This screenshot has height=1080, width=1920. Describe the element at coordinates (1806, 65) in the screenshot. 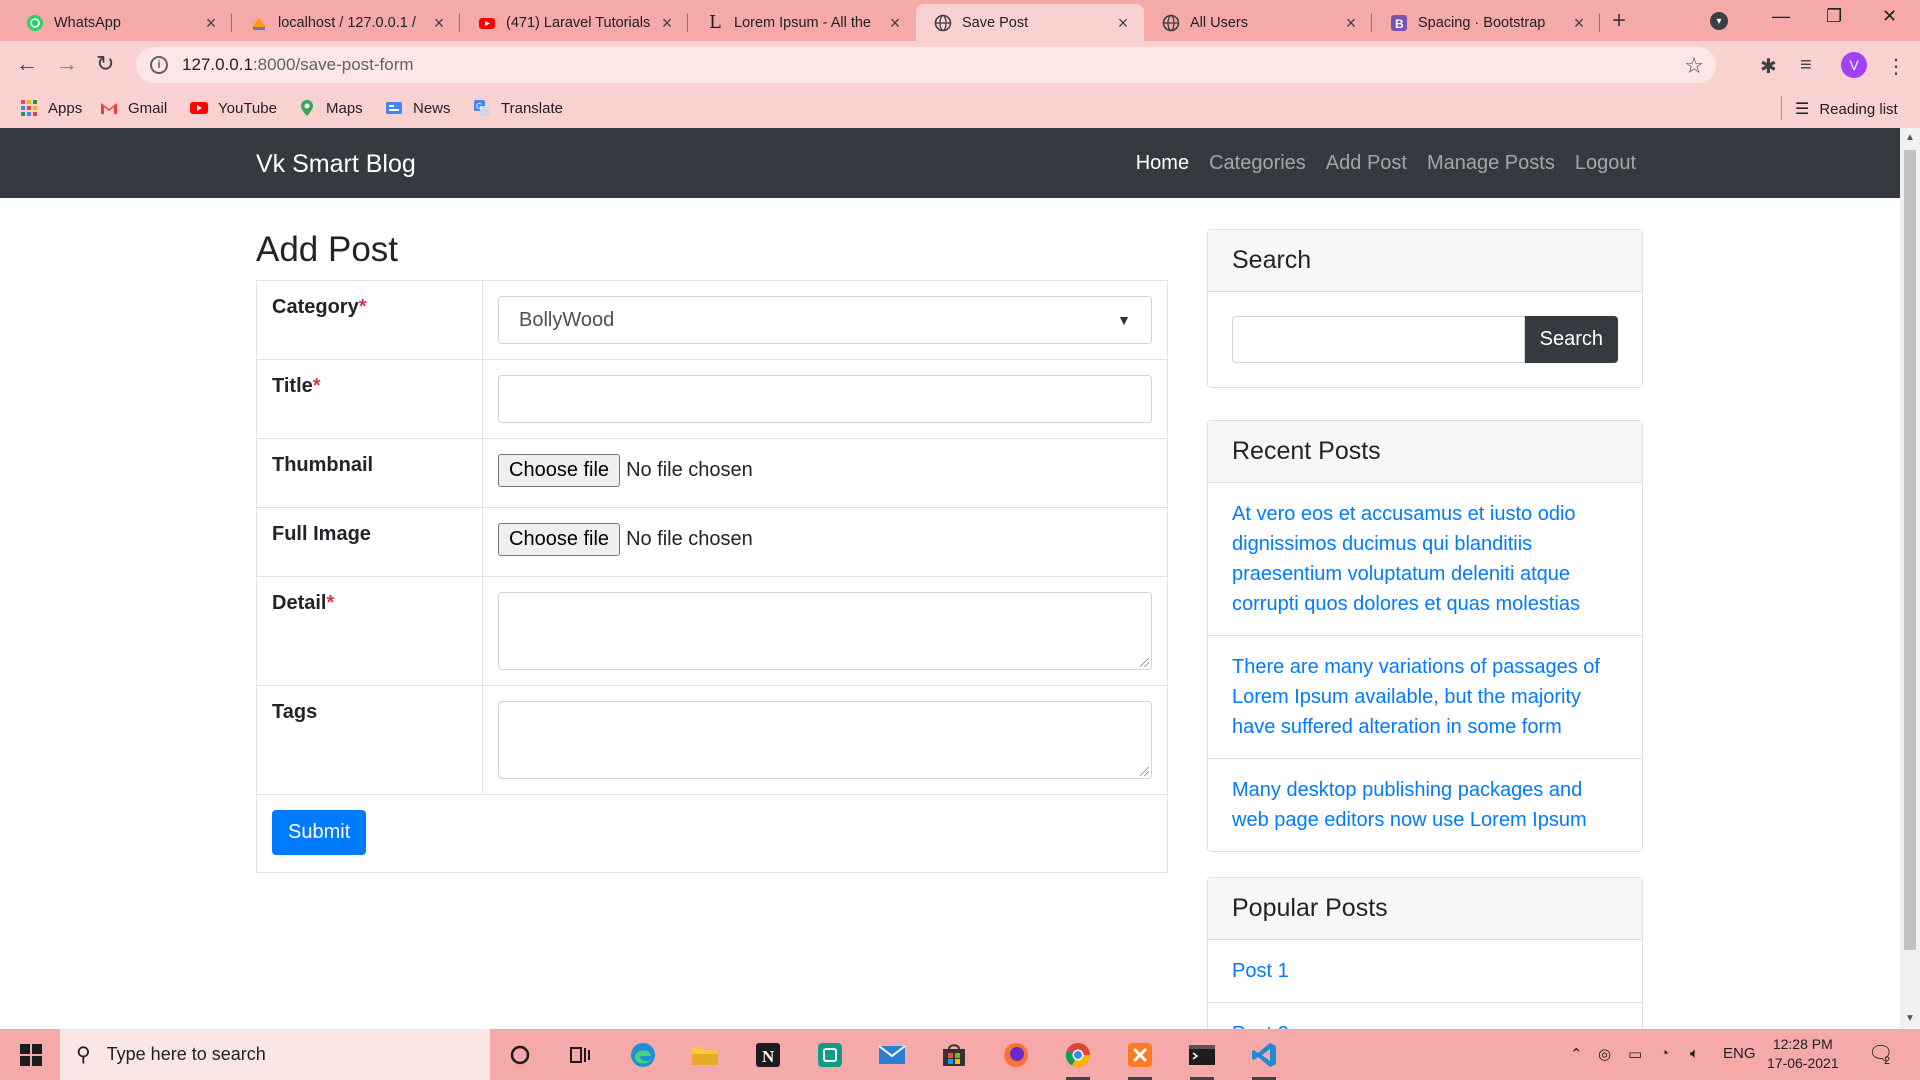

I see `media-control-icon: ≡` at that location.